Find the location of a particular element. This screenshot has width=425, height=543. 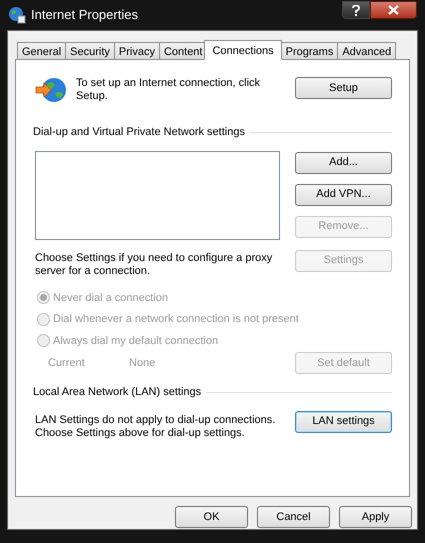

tab: General is located at coordinates (41, 51).